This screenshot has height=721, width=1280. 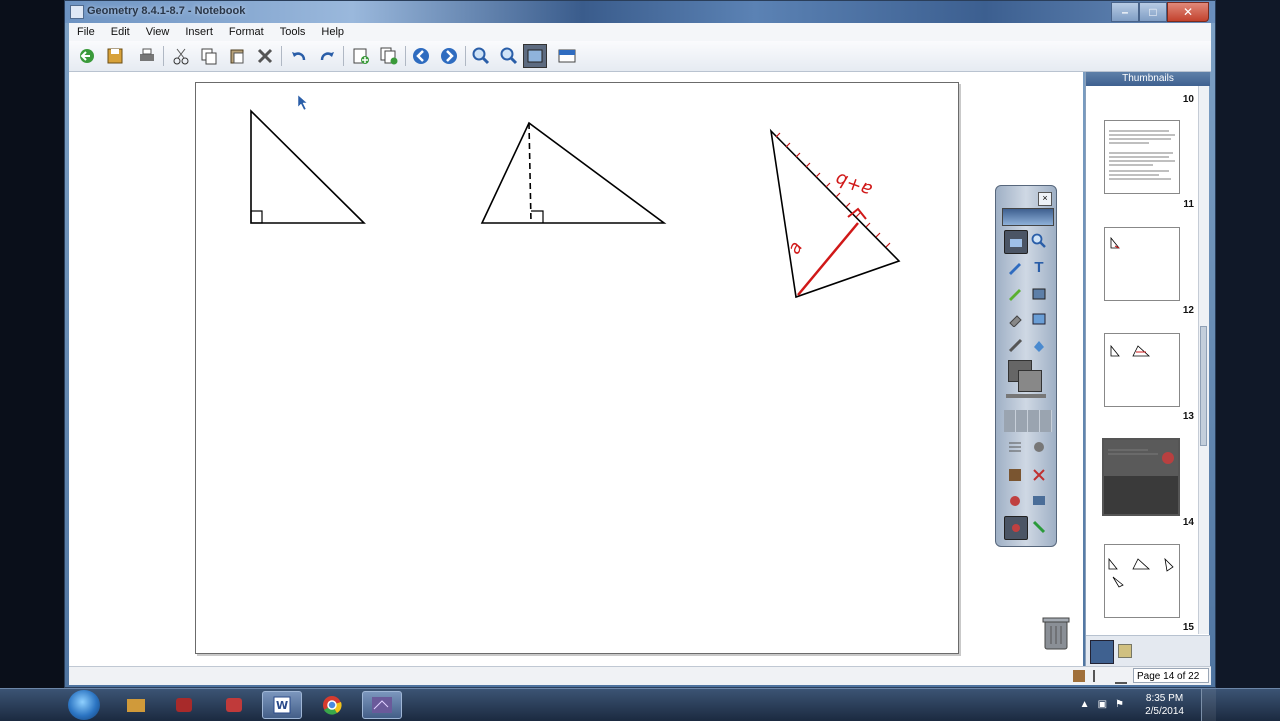 What do you see at coordinates (1153, 12) in the screenshot?
I see `maximize-button: □` at bounding box center [1153, 12].